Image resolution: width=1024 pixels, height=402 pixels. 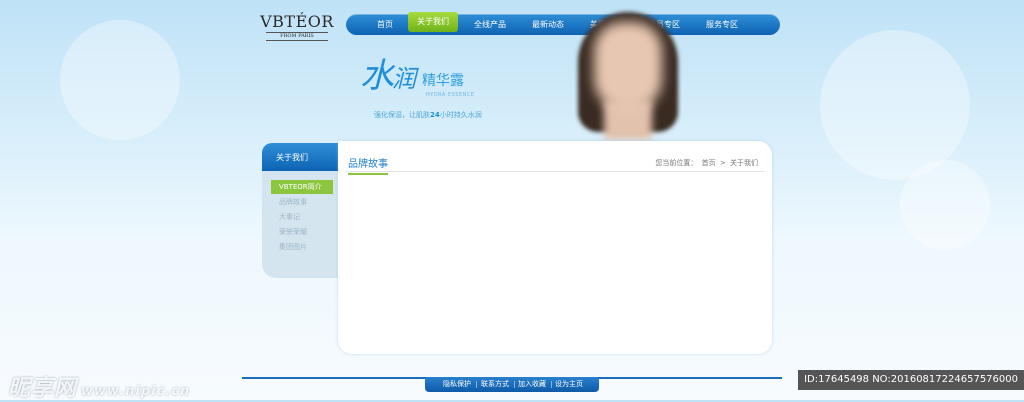 I want to click on sidebar-item-honors: 荣誉荣耀, so click(x=302, y=232).